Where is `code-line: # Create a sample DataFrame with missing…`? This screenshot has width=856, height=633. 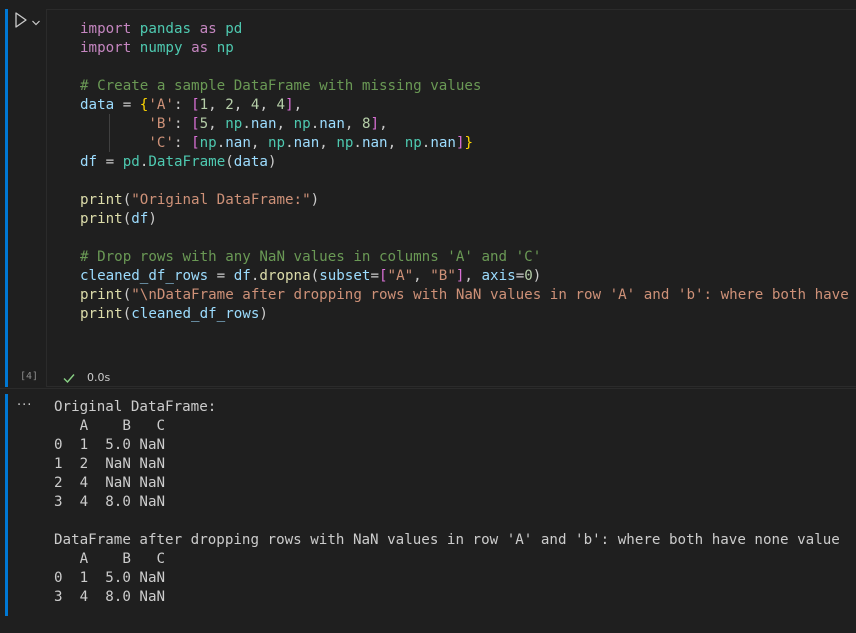
code-line: # Create a sample DataFrame with missing… is located at coordinates (468, 86).